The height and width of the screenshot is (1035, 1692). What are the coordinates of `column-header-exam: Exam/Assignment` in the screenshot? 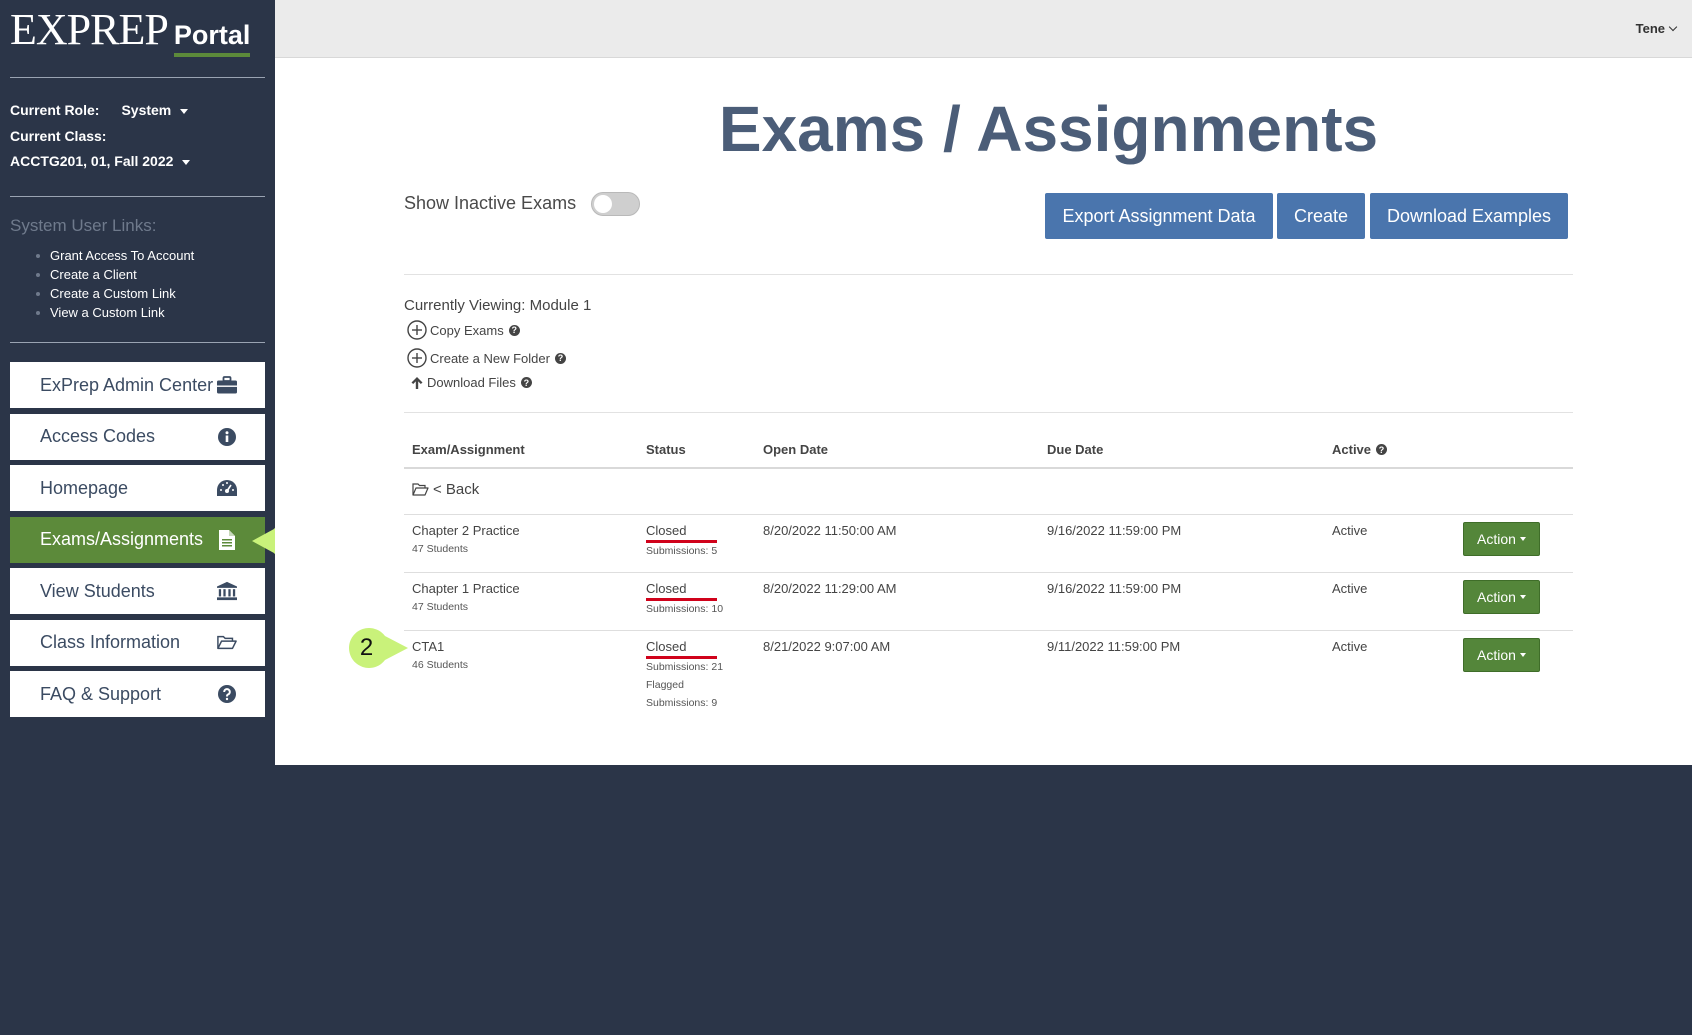 It's located at (468, 449).